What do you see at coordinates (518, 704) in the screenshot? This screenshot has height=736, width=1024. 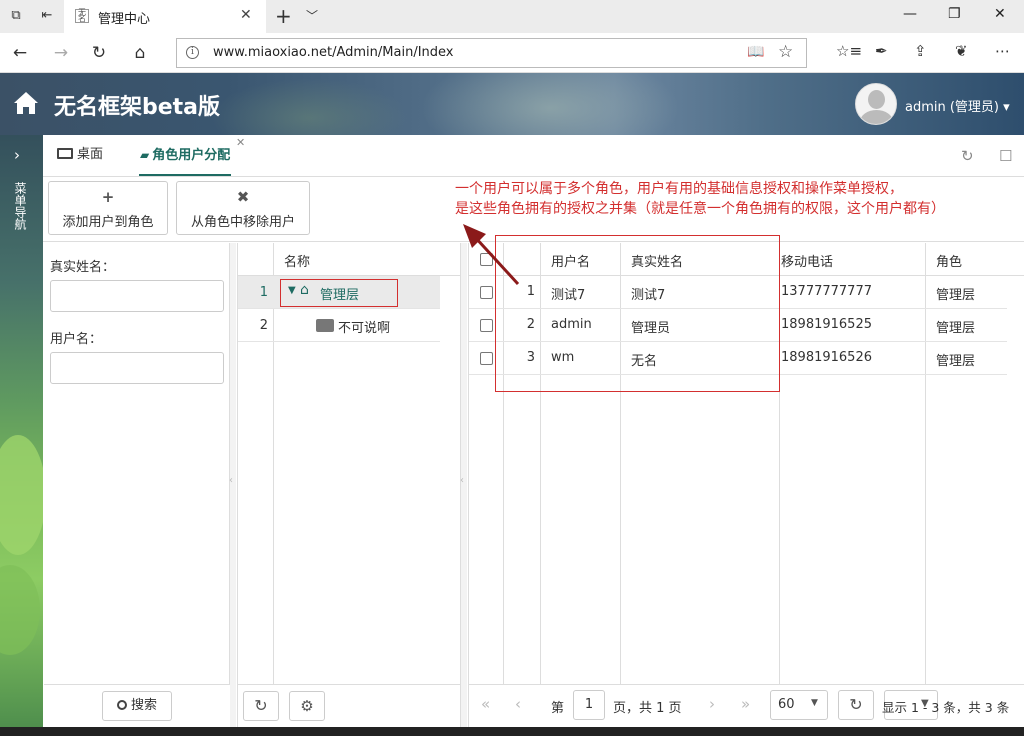 I see `prev-page-icon: ‹` at bounding box center [518, 704].